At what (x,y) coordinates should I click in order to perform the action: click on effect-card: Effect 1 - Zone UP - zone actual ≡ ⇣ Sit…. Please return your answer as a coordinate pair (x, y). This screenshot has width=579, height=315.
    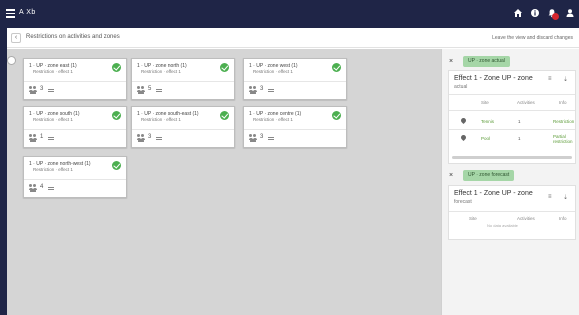
    Looking at the image, I should click on (512, 117).